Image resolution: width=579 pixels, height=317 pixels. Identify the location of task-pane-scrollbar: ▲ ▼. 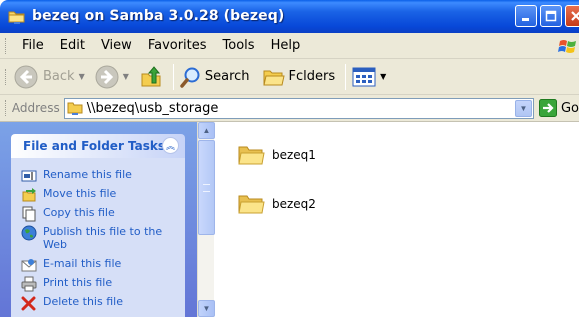
(206, 219).